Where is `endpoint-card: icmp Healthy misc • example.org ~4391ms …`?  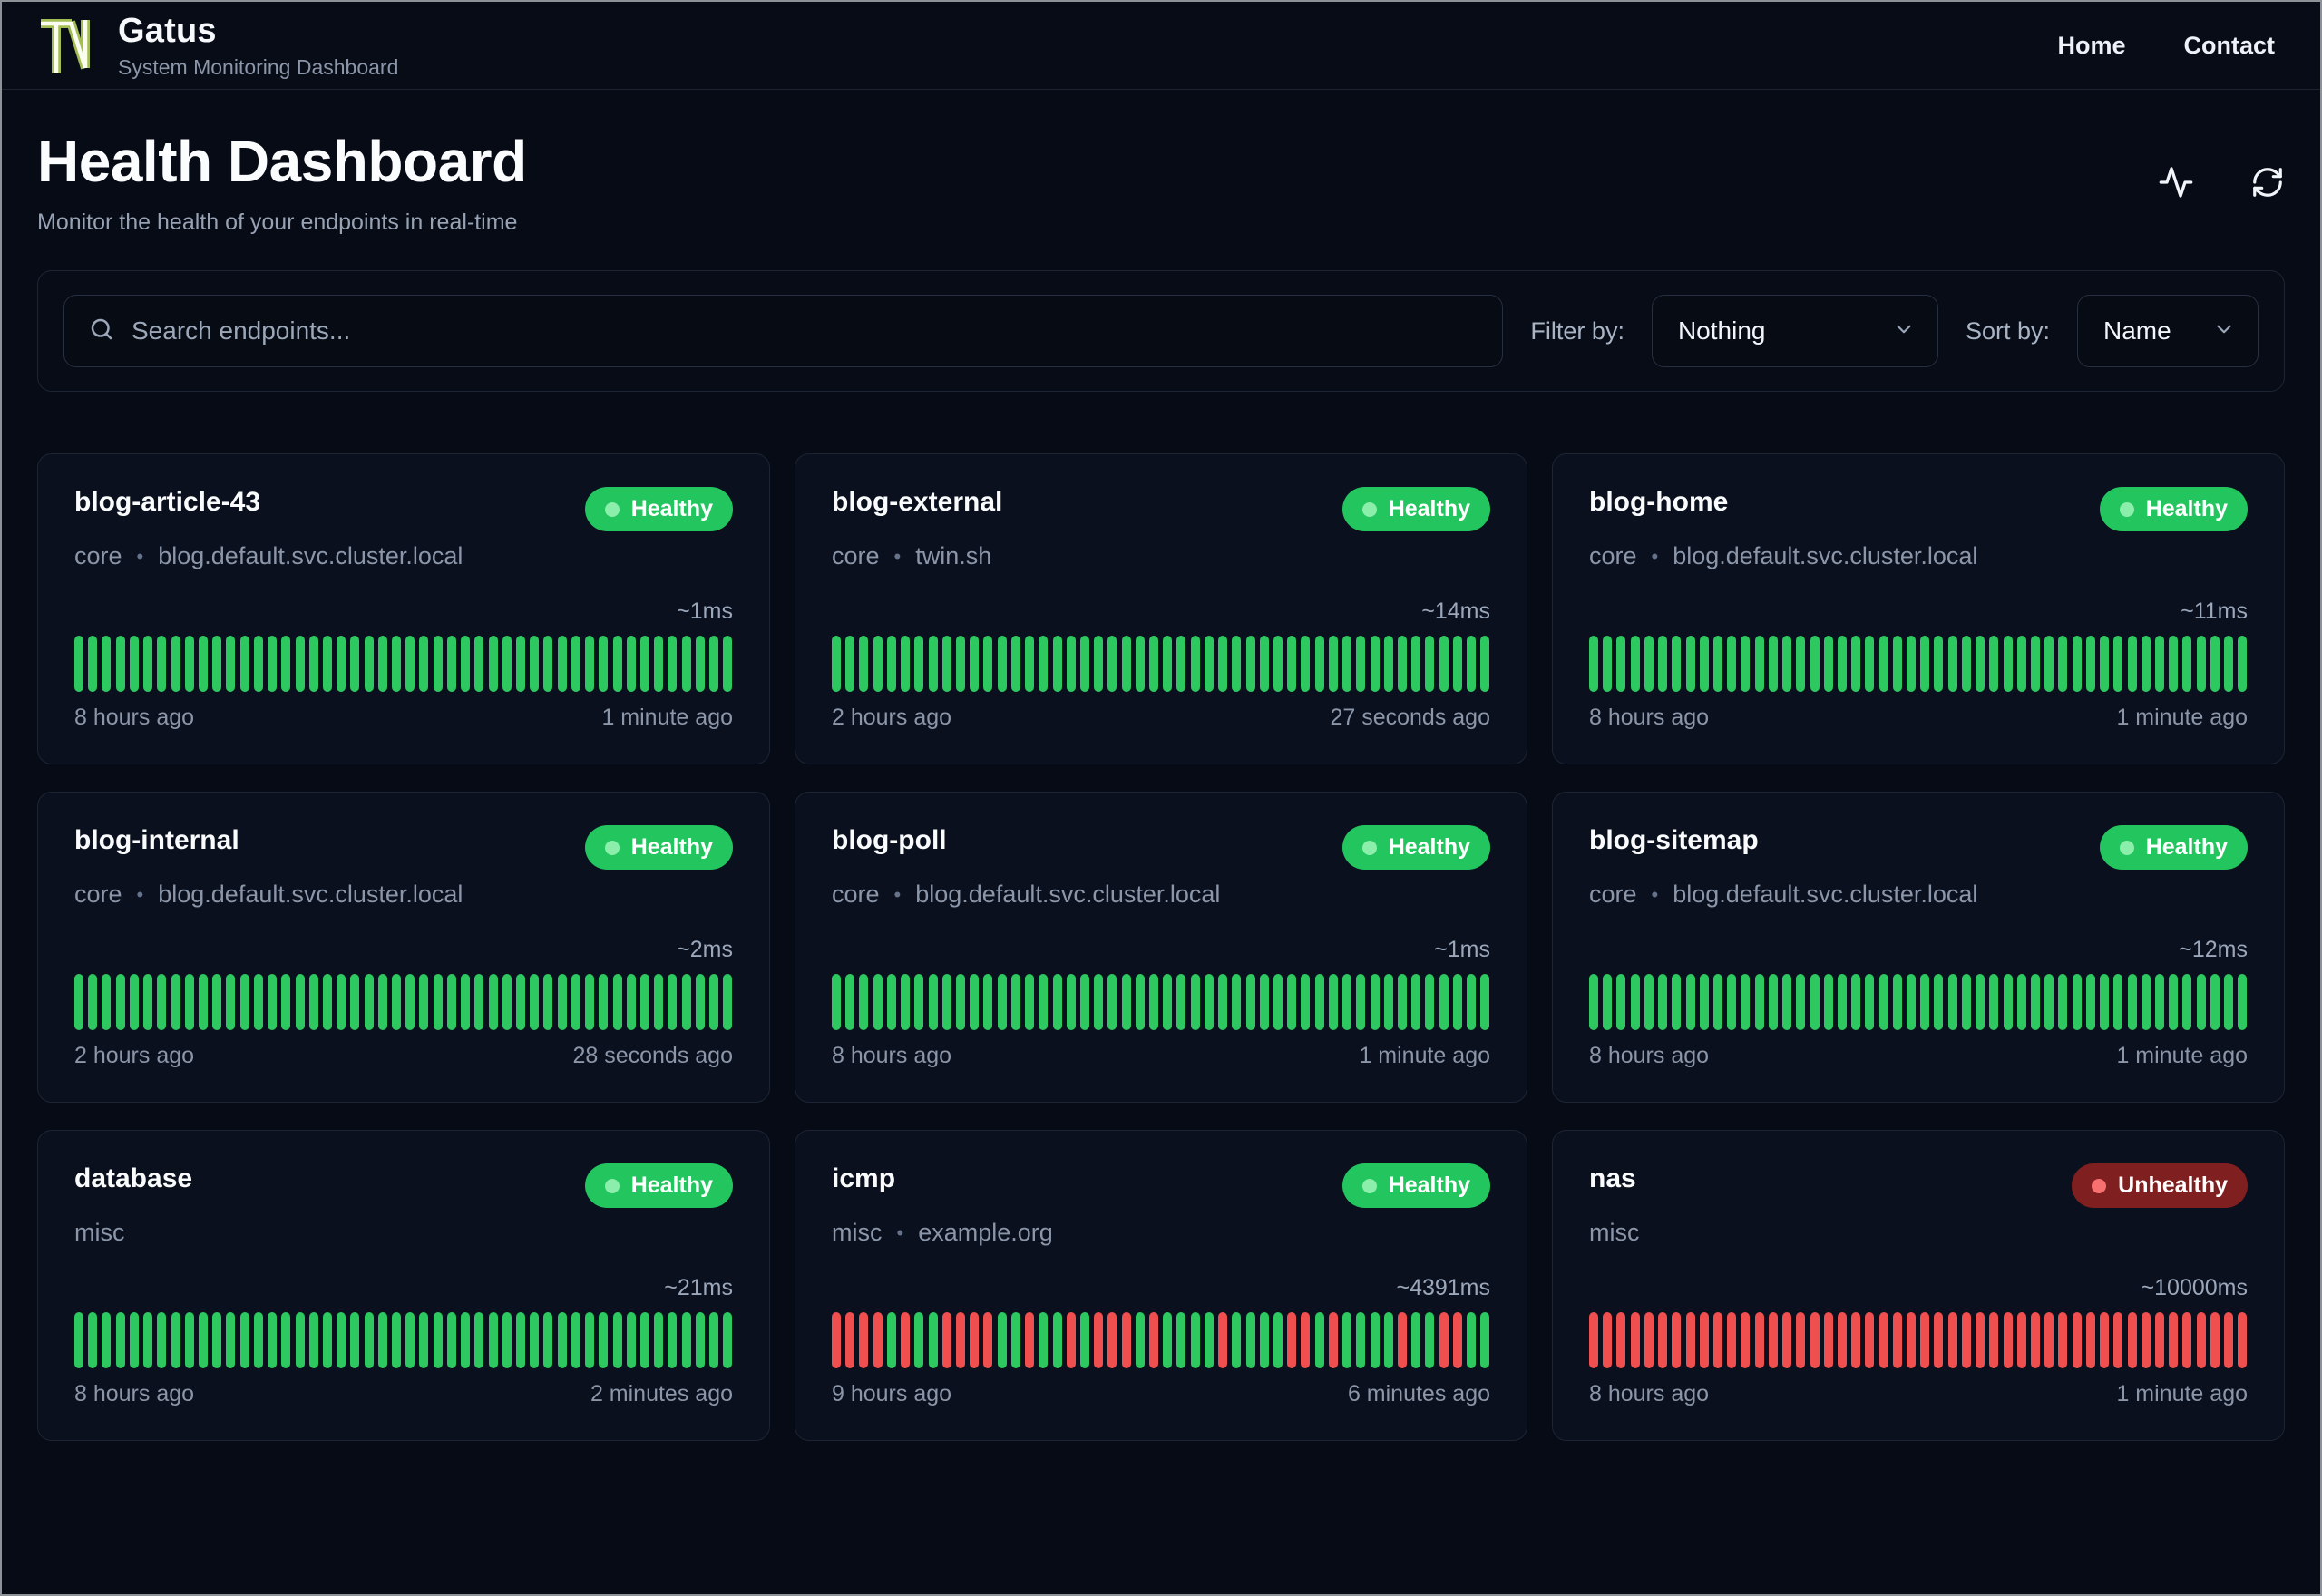
endpoint-card: icmp Healthy misc • example.org ~4391ms … is located at coordinates (1161, 1285).